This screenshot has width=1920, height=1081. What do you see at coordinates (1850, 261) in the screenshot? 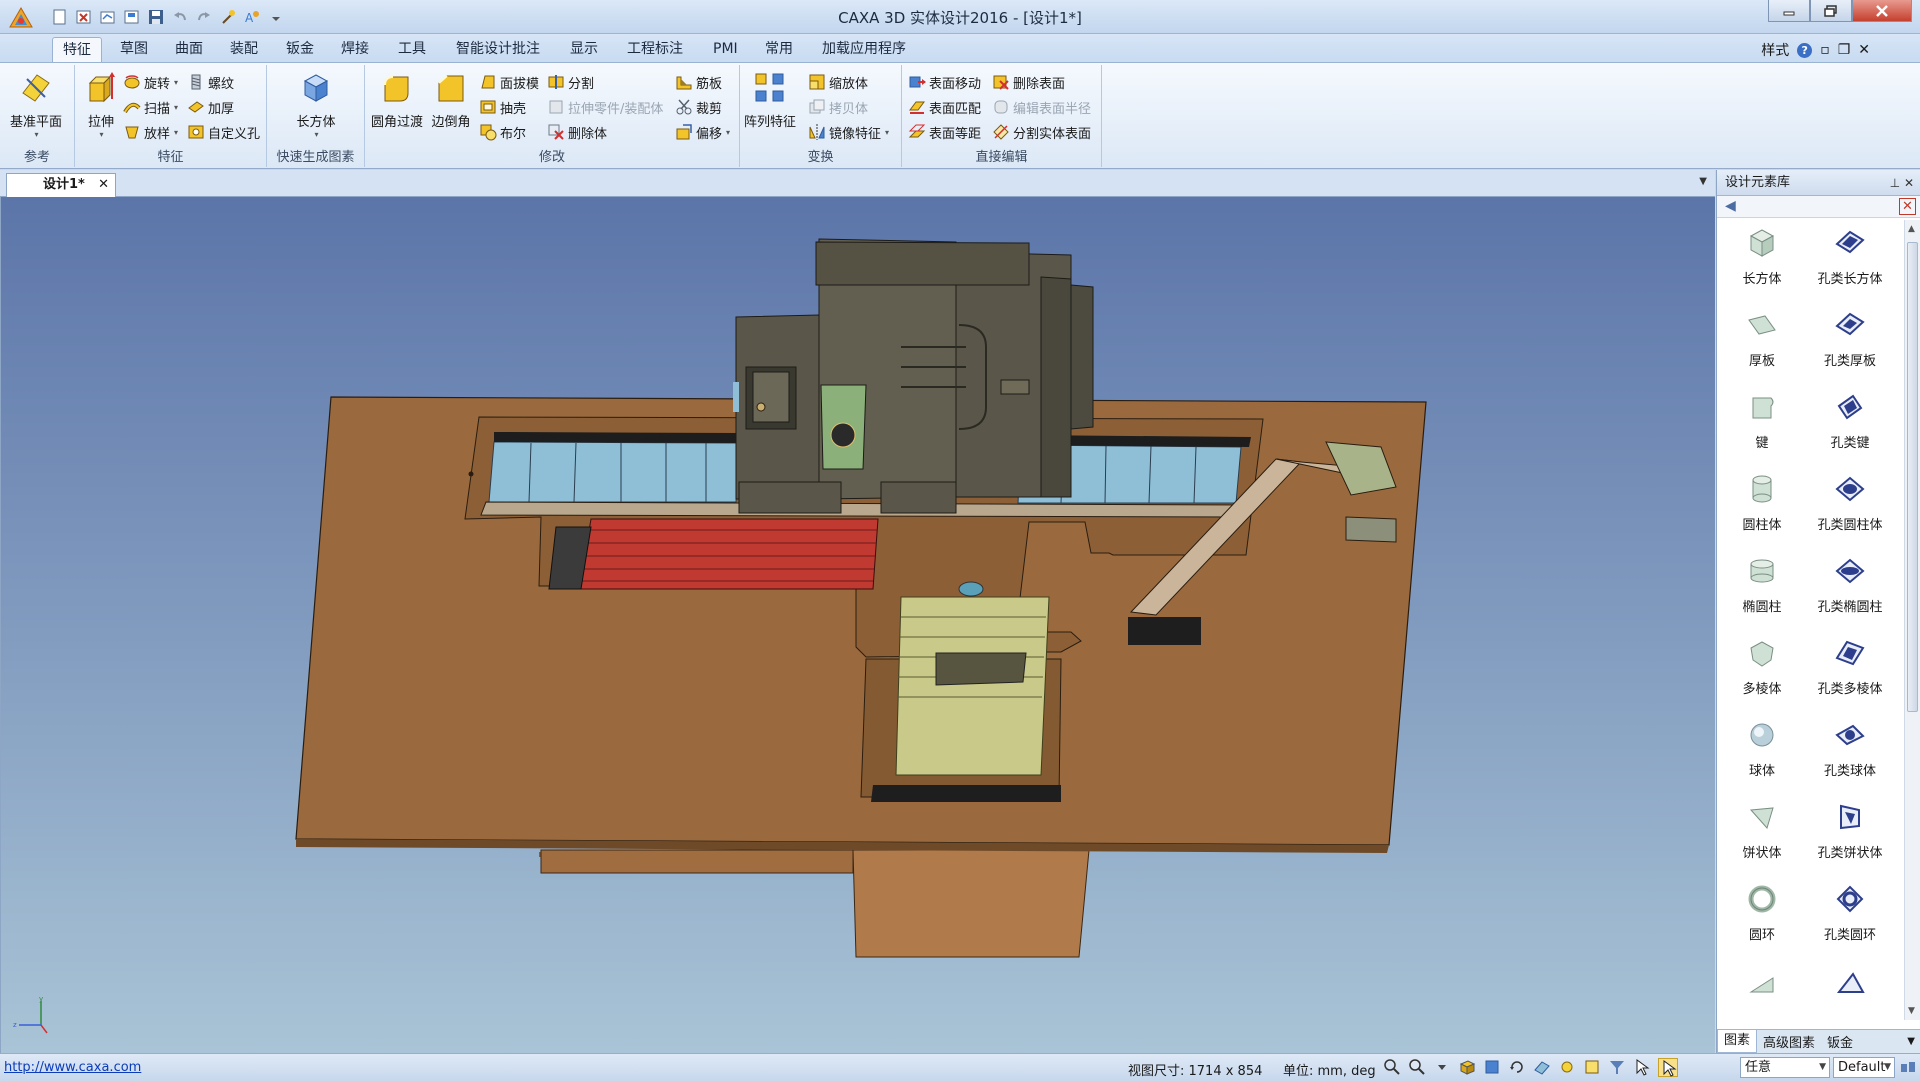
I see `library-item-box-hole: 孔类长方体` at bounding box center [1850, 261].